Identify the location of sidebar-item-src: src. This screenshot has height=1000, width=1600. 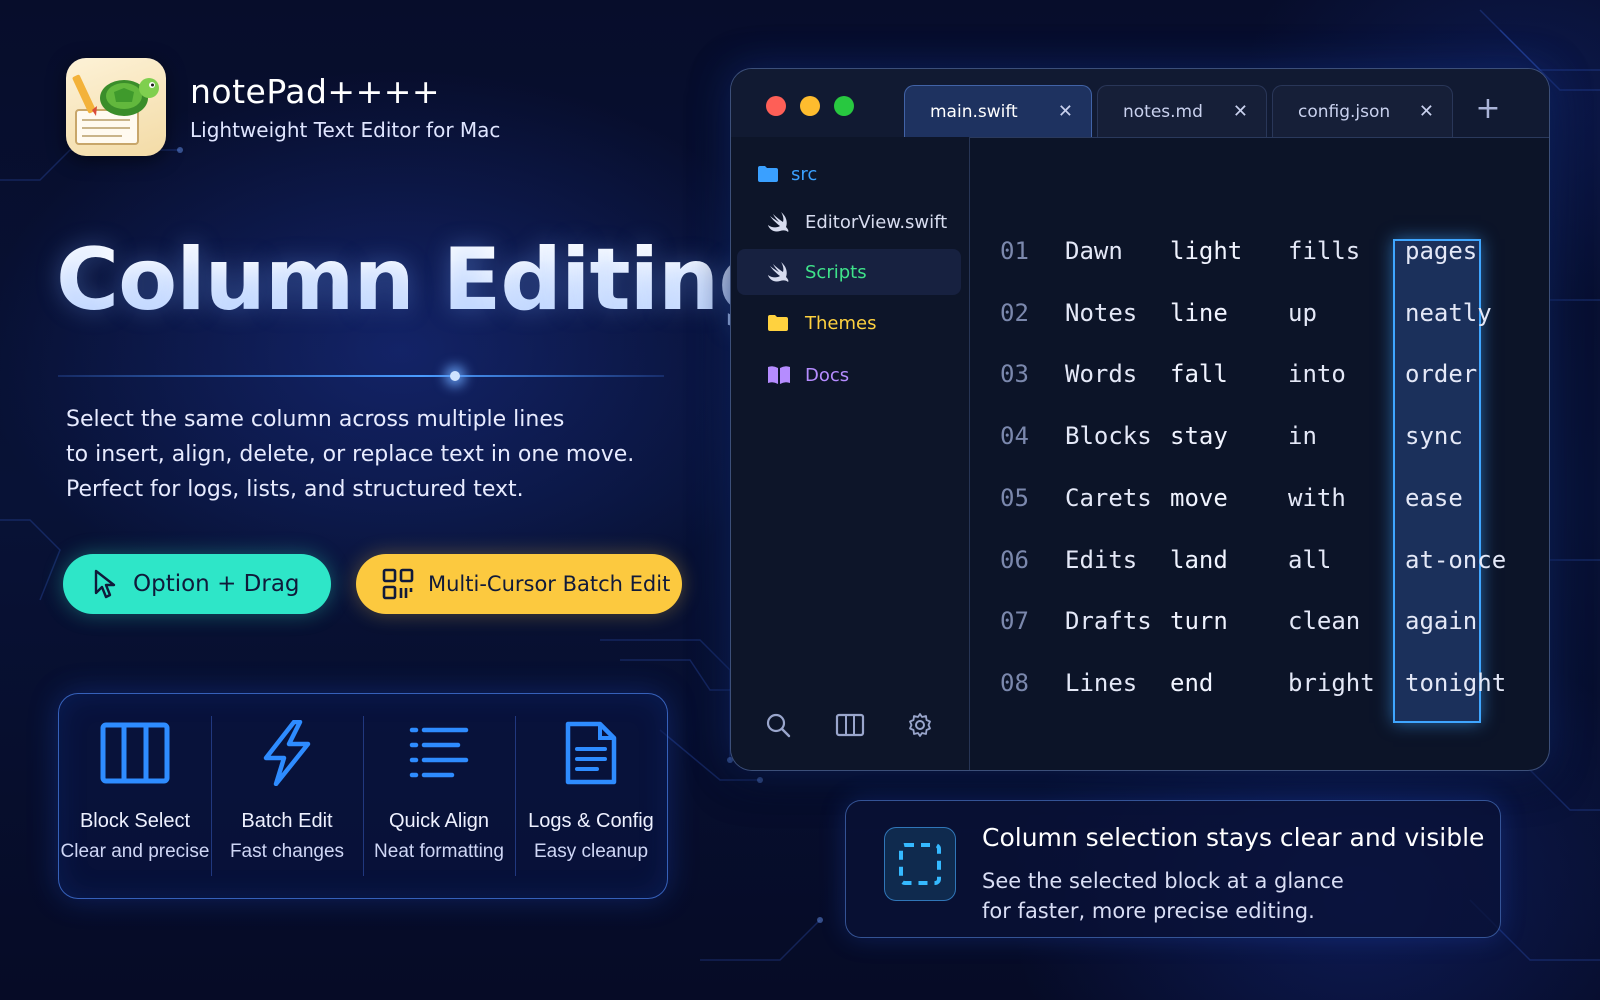
(849, 174).